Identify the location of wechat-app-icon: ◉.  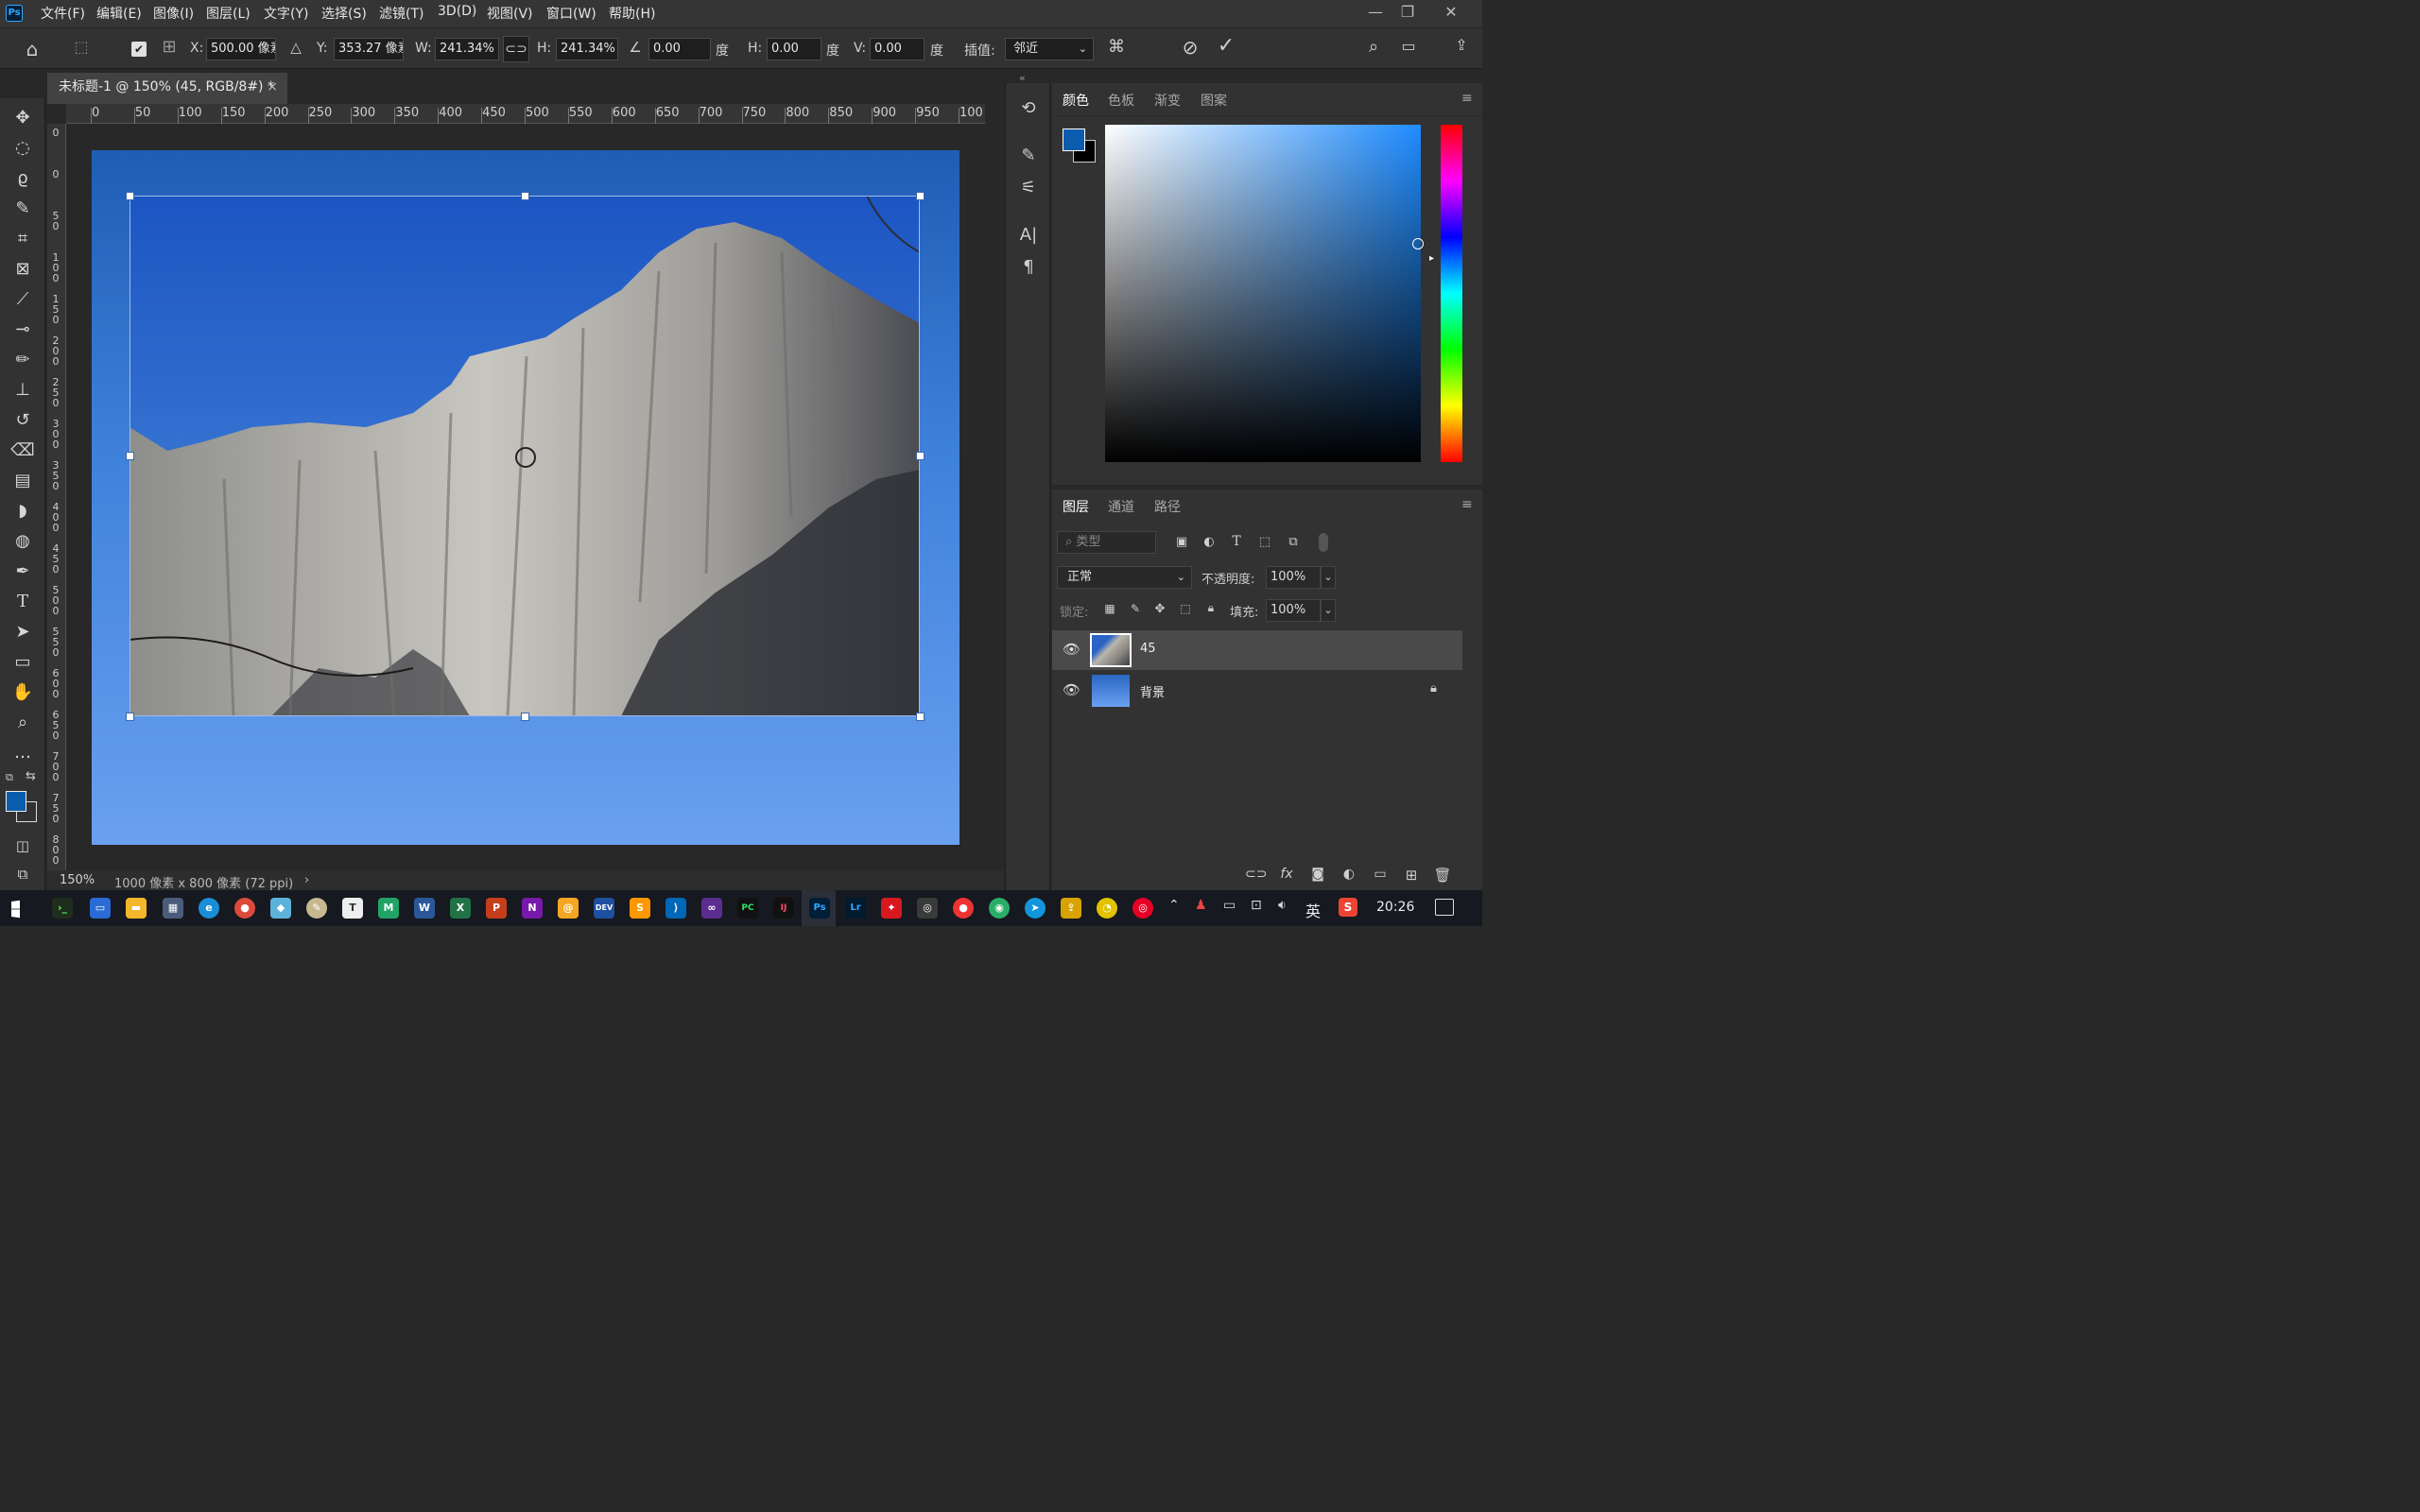
(999, 908).